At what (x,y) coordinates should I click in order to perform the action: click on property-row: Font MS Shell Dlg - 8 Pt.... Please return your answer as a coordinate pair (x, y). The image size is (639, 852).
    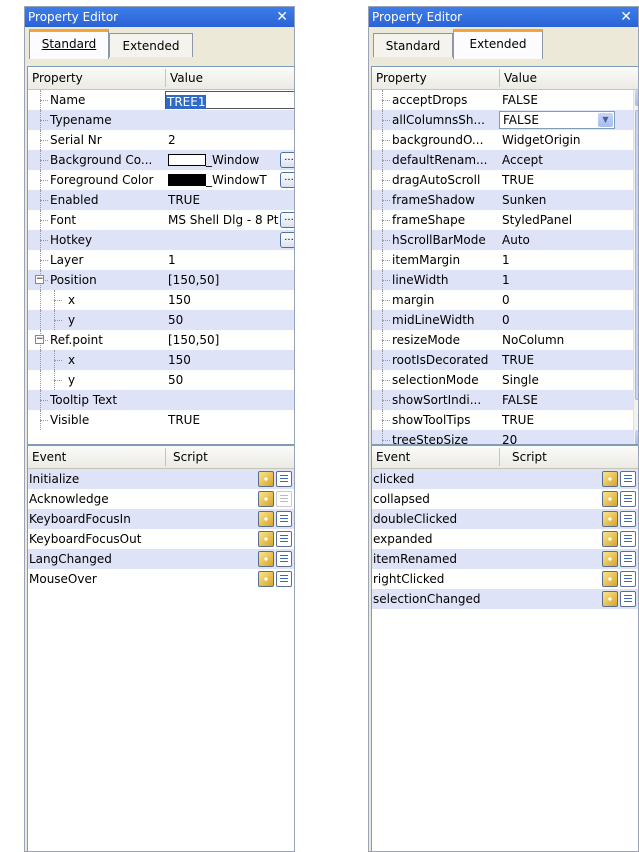
    Looking at the image, I should click on (161, 220).